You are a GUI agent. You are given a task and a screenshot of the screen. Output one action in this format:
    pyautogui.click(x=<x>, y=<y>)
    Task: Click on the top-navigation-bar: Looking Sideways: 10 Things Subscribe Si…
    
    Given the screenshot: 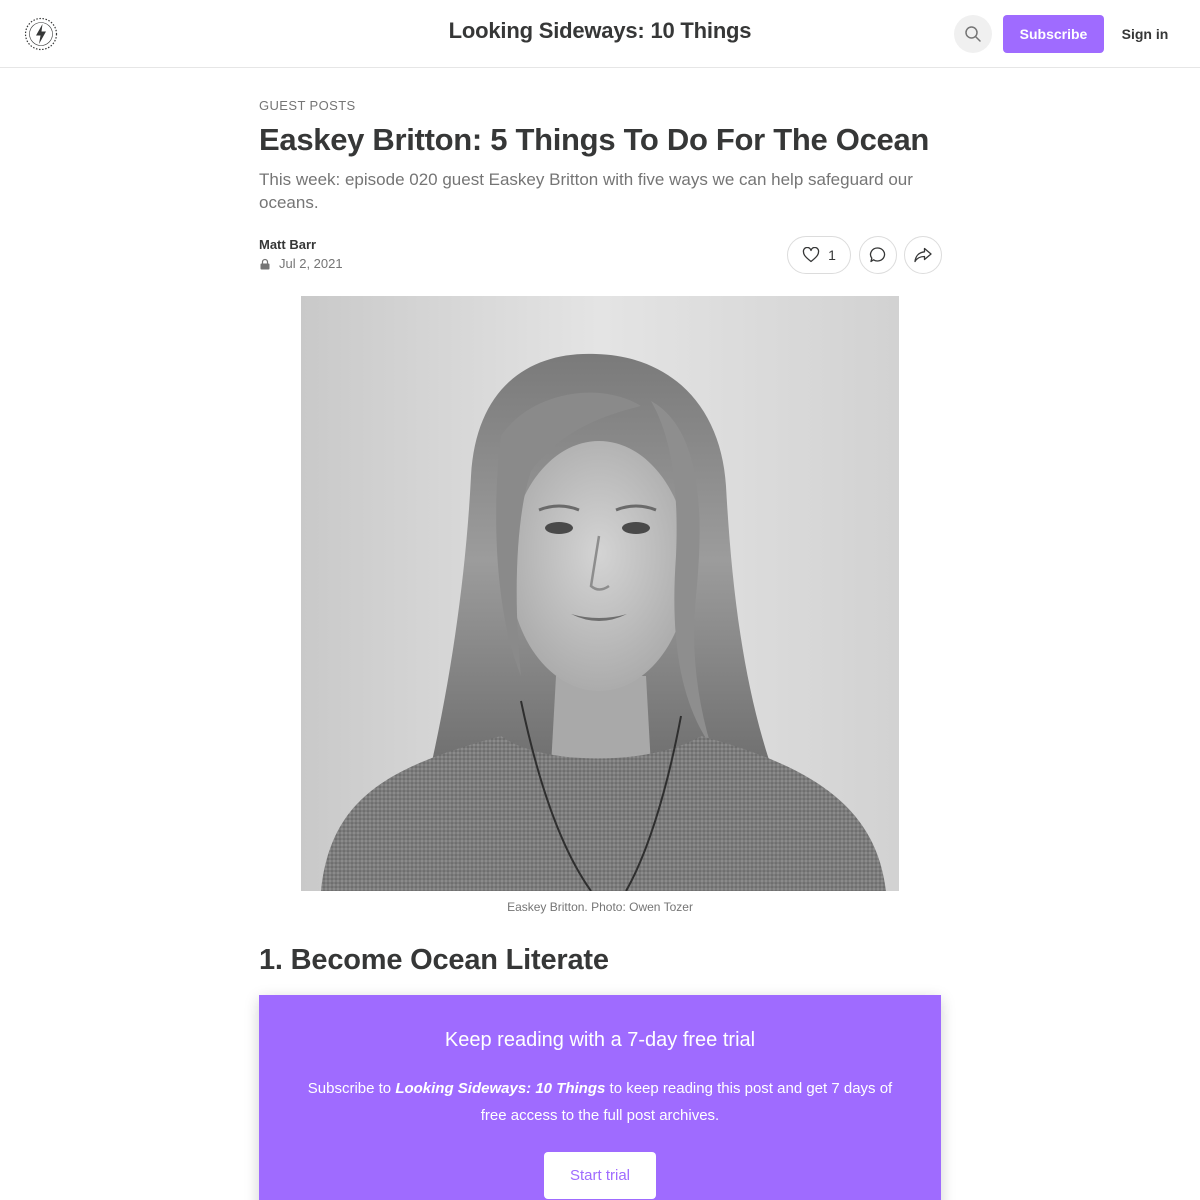 What is the action you would take?
    pyautogui.click(x=600, y=34)
    